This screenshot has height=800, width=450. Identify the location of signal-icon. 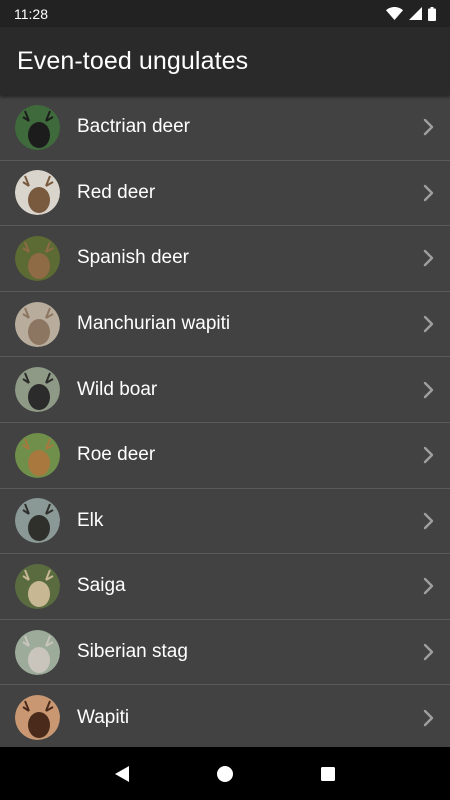
(415, 13).